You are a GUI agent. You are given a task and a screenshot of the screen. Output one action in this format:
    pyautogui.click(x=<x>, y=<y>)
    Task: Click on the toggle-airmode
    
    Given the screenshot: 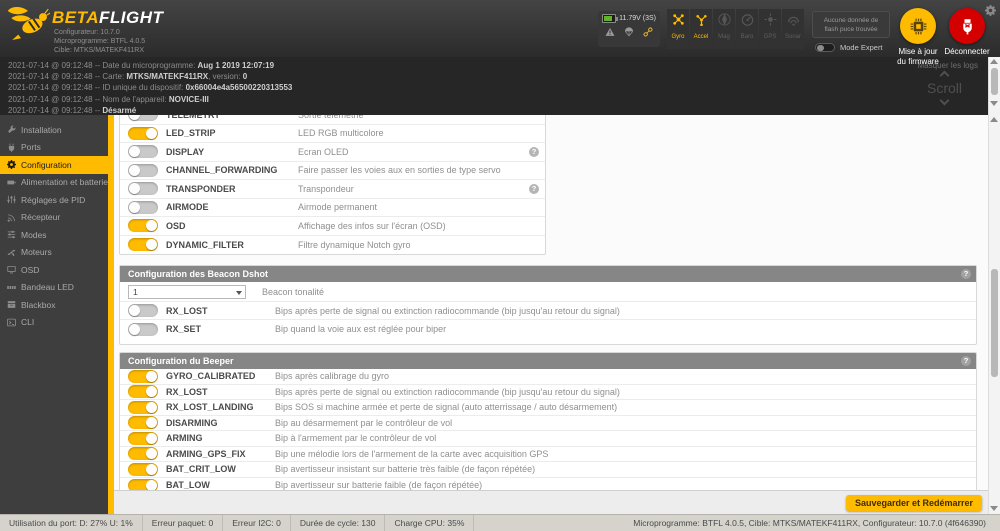 What is the action you would take?
    pyautogui.click(x=143, y=207)
    